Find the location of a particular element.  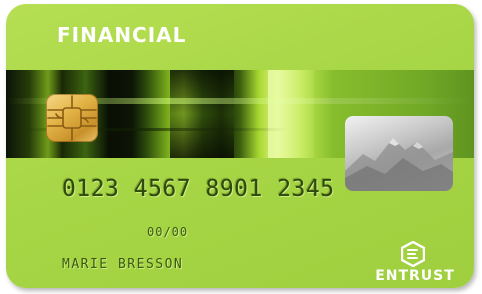

issuer-label: FINANCIAL is located at coordinates (122, 35).